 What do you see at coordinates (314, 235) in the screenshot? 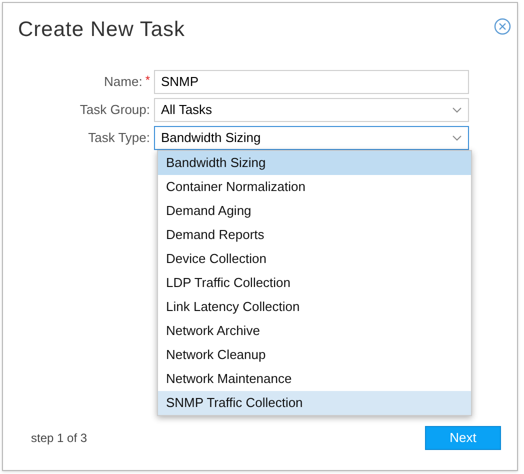
I see `dropdown-option: Demand Reports` at bounding box center [314, 235].